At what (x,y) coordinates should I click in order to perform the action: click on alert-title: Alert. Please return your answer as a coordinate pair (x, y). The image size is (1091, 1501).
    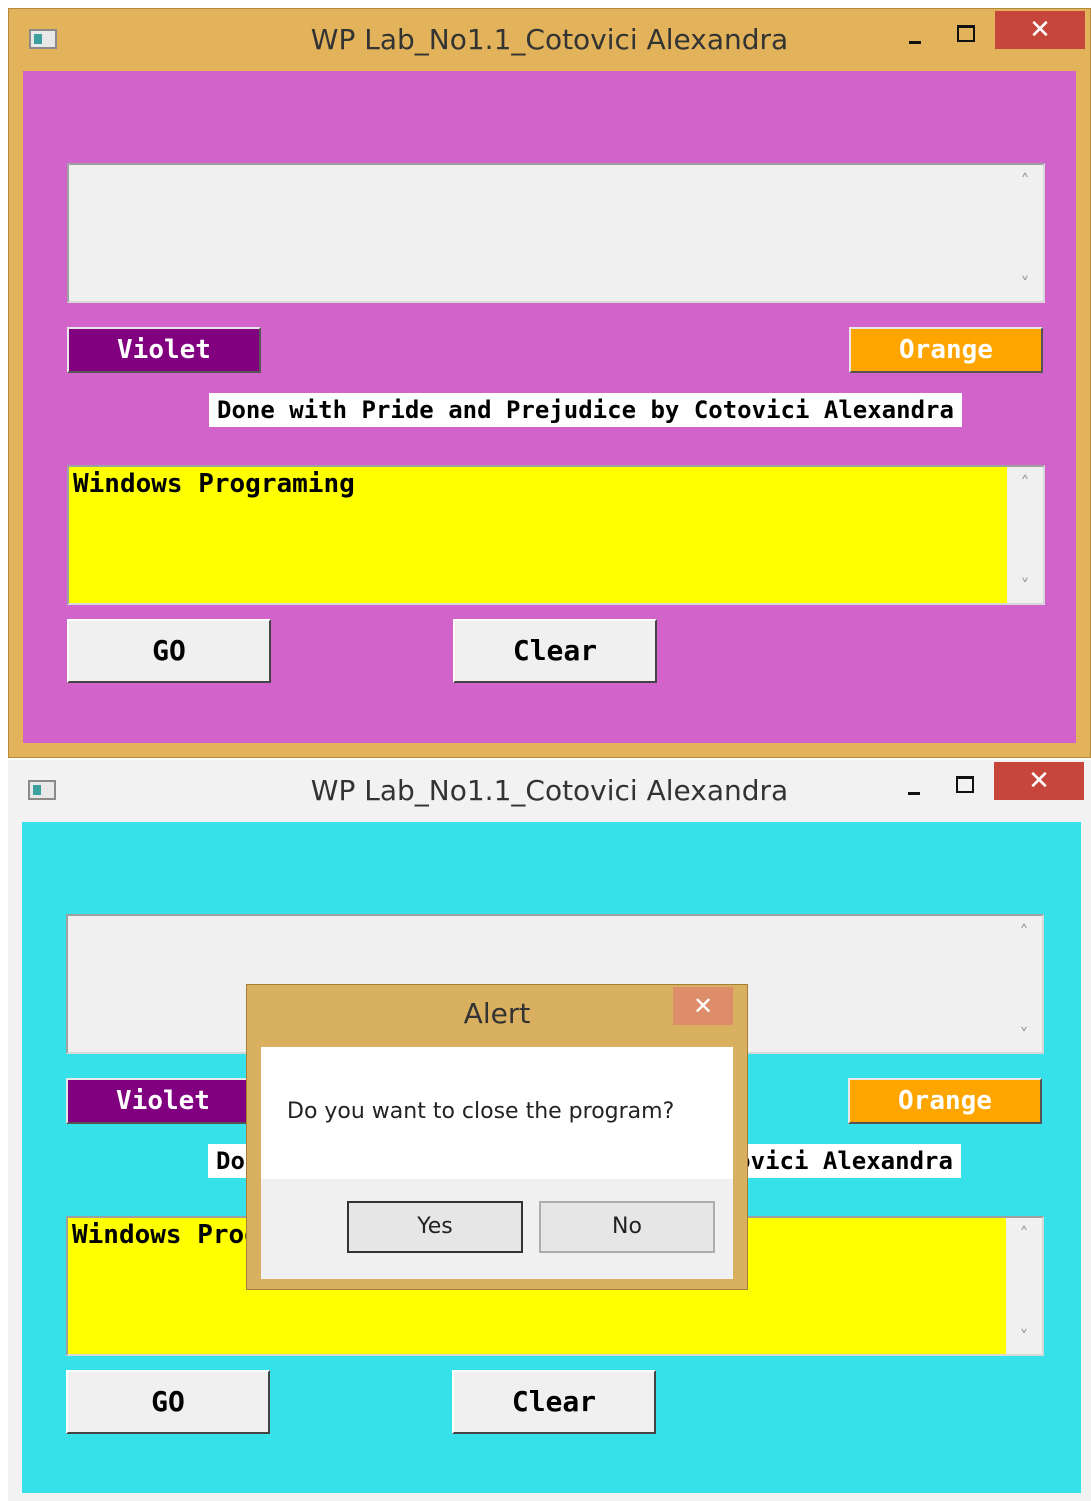
    Looking at the image, I should click on (497, 1013).